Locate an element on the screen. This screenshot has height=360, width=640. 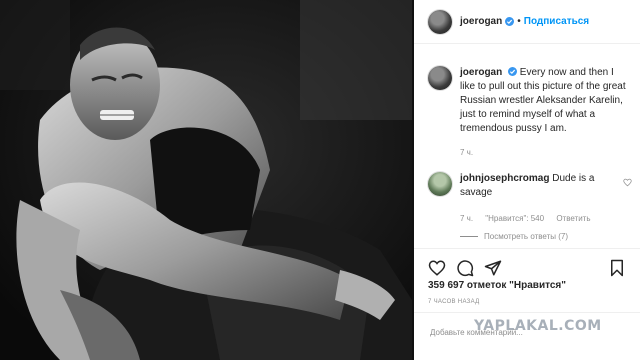
caption-time: 7 ч. is located at coordinates (467, 152).